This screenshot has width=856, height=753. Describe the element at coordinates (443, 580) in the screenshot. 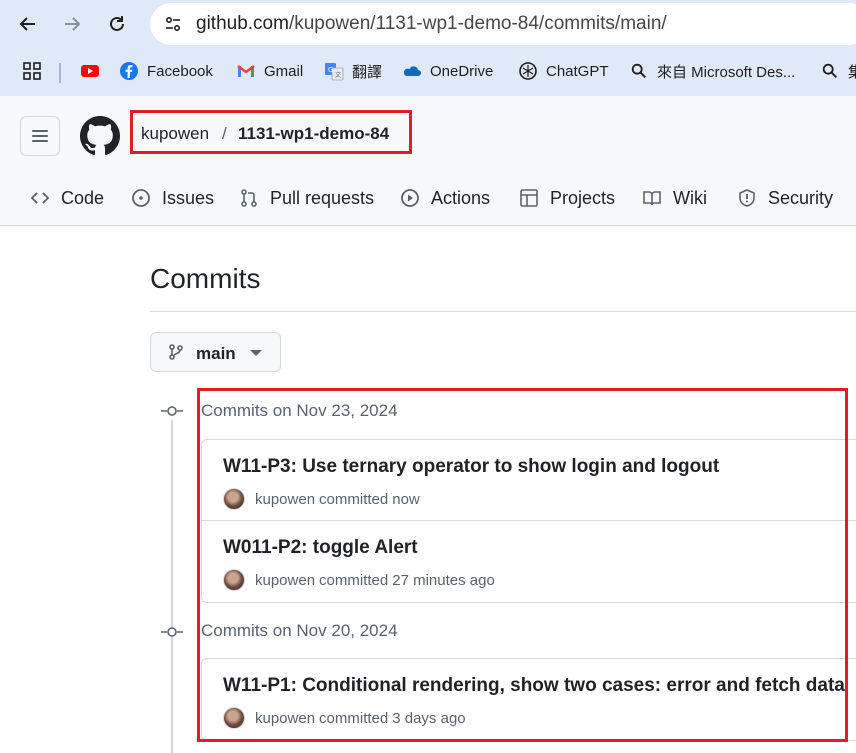

I see `commit-time: 27 minutes ago` at that location.